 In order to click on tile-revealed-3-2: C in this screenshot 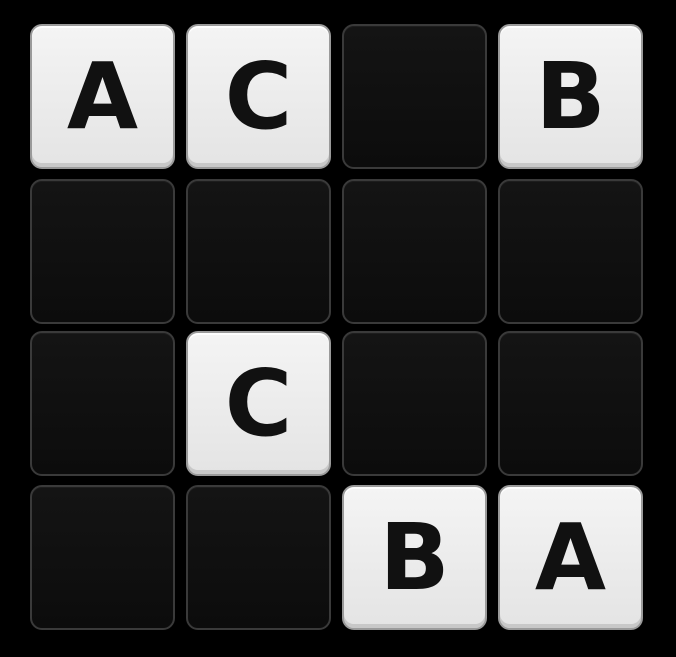, I will do `click(258, 403)`.